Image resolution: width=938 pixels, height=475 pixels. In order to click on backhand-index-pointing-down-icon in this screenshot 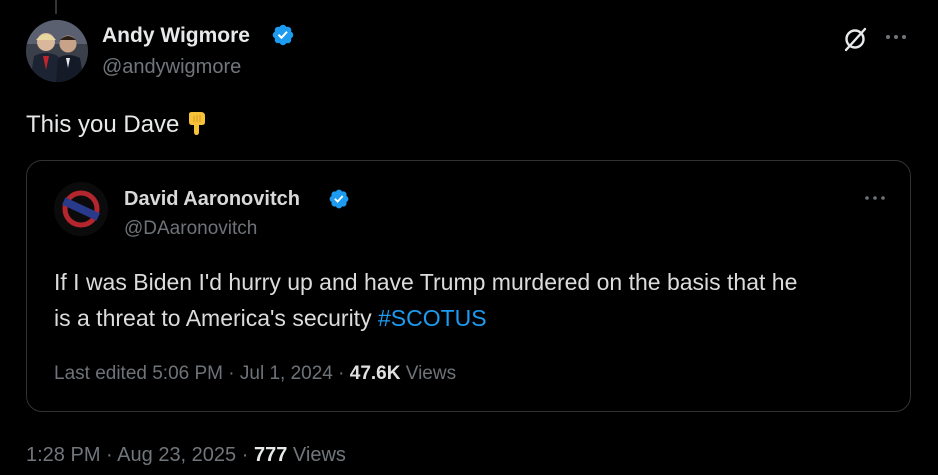, I will do `click(197, 123)`.